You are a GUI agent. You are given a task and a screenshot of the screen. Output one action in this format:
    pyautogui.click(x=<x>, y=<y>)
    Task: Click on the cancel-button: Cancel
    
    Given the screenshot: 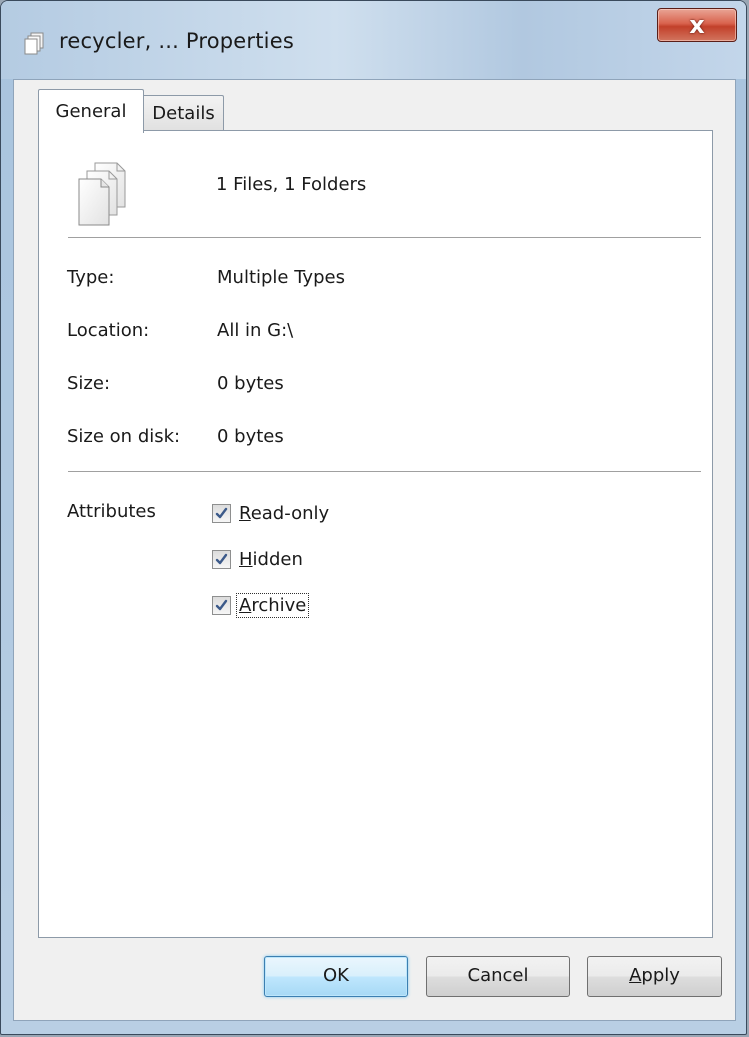 What is the action you would take?
    pyautogui.click(x=498, y=976)
    